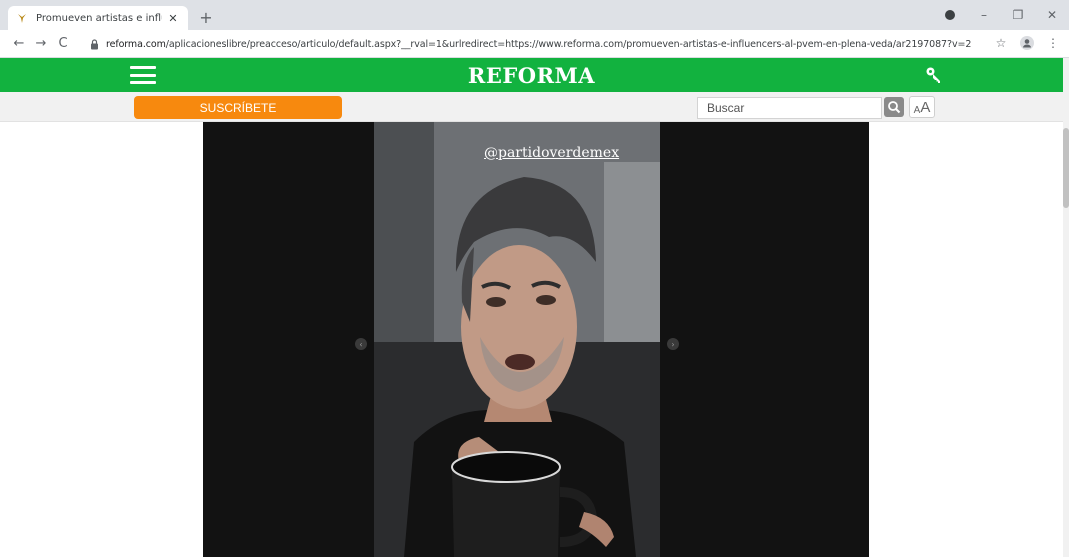 The height and width of the screenshot is (557, 1069). I want to click on site-logo: REFORMA, so click(531, 75).